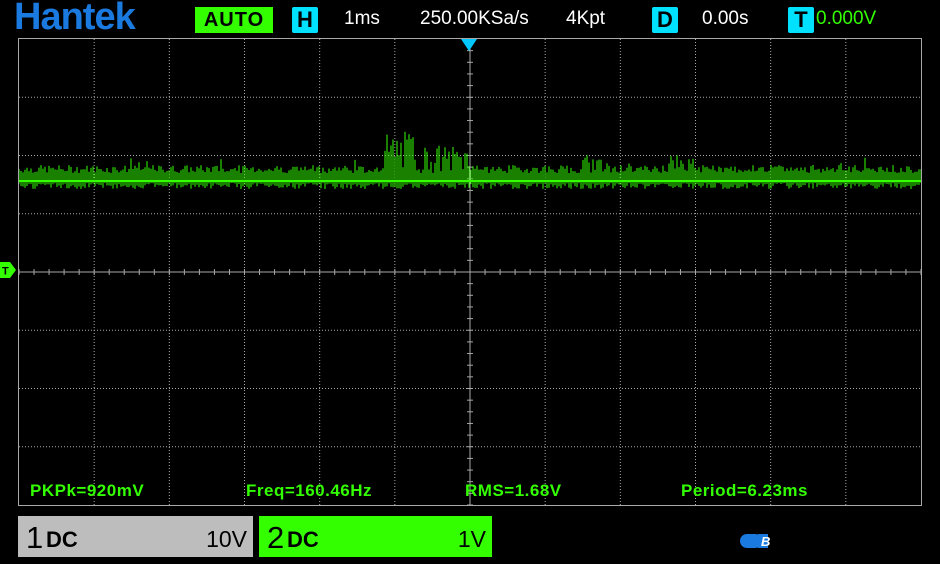 This screenshot has width=940, height=564. What do you see at coordinates (801, 20) in the screenshot?
I see `trigger-tag: T` at bounding box center [801, 20].